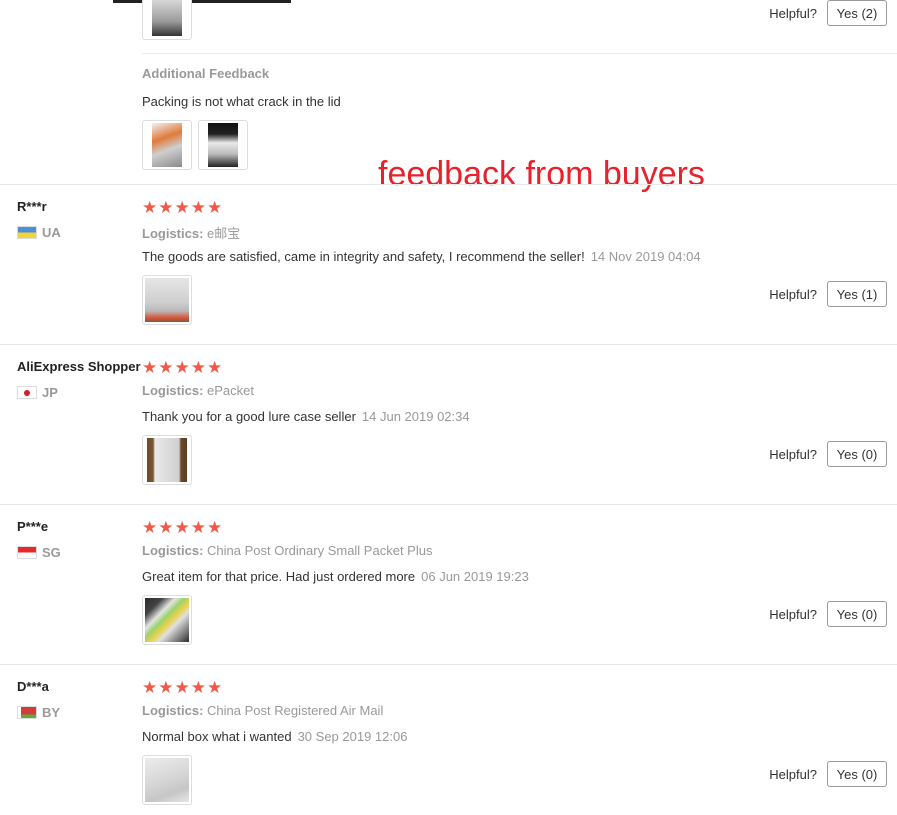  I want to click on ukraine-flag-icon, so click(27, 232).